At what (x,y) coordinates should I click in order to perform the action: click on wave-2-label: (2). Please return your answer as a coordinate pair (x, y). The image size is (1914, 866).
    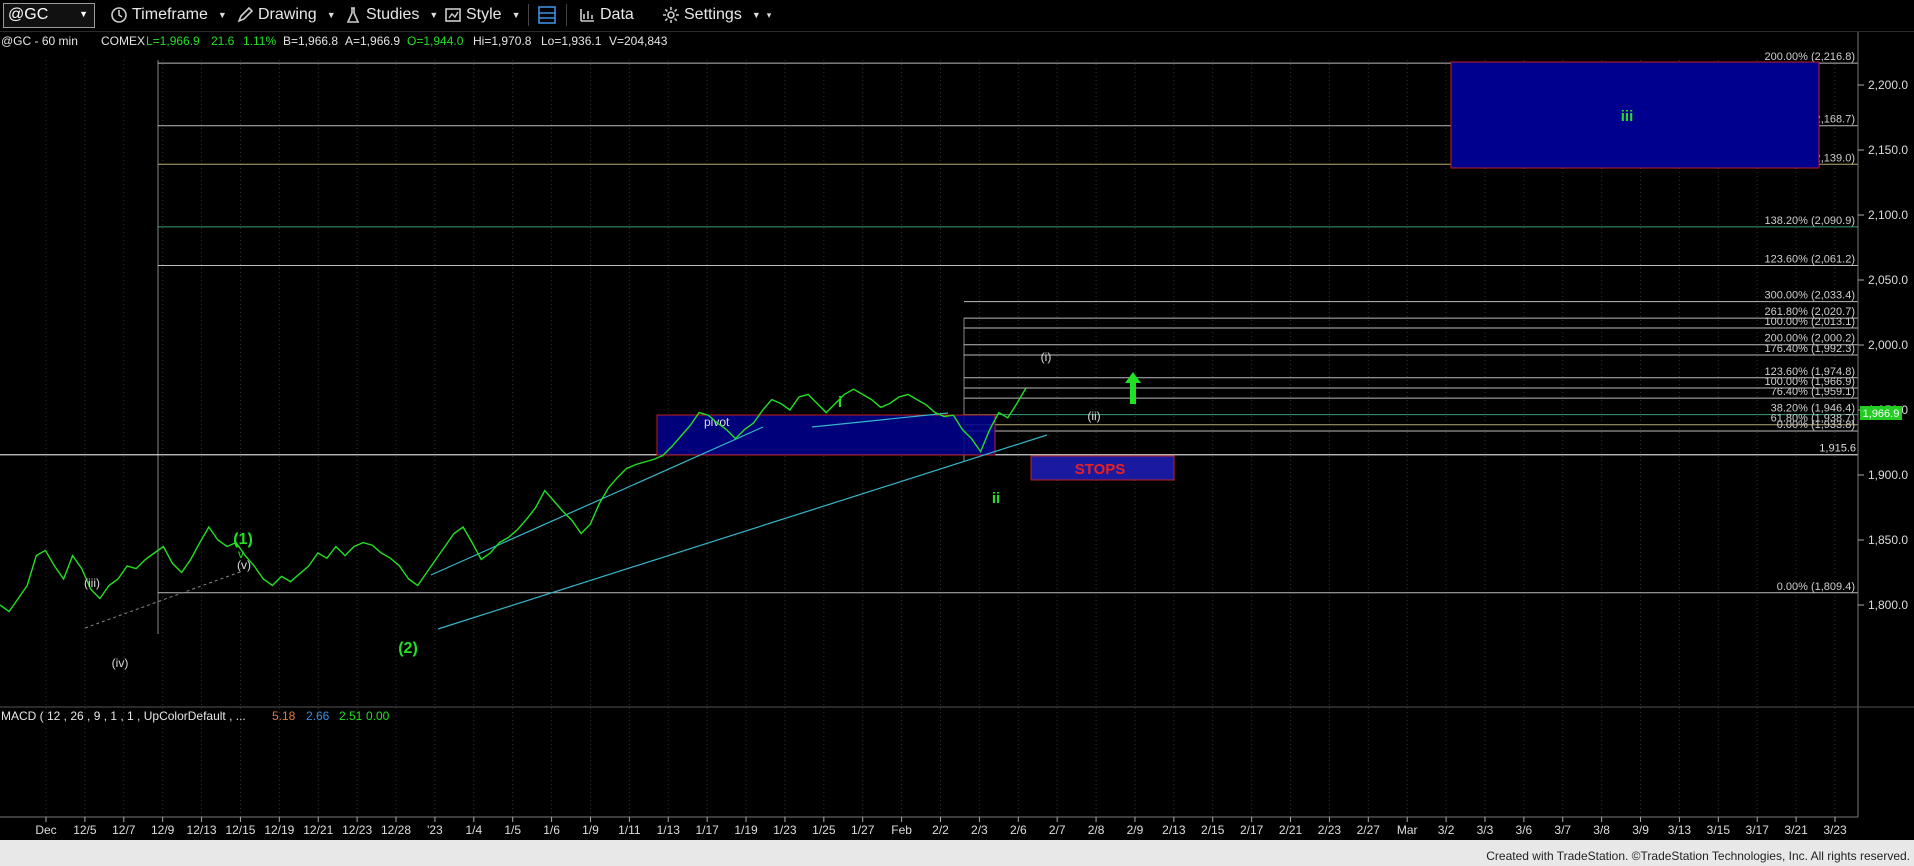
    Looking at the image, I should click on (408, 648).